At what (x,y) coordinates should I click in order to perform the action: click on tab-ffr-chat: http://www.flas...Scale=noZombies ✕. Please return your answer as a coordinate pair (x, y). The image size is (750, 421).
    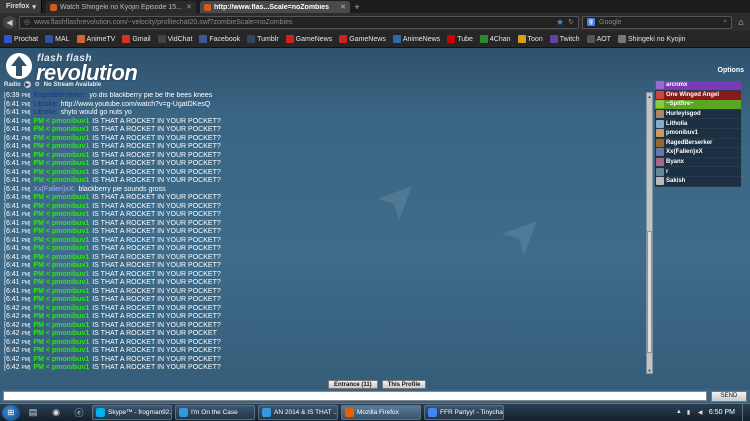
    Looking at the image, I should click on (275, 7).